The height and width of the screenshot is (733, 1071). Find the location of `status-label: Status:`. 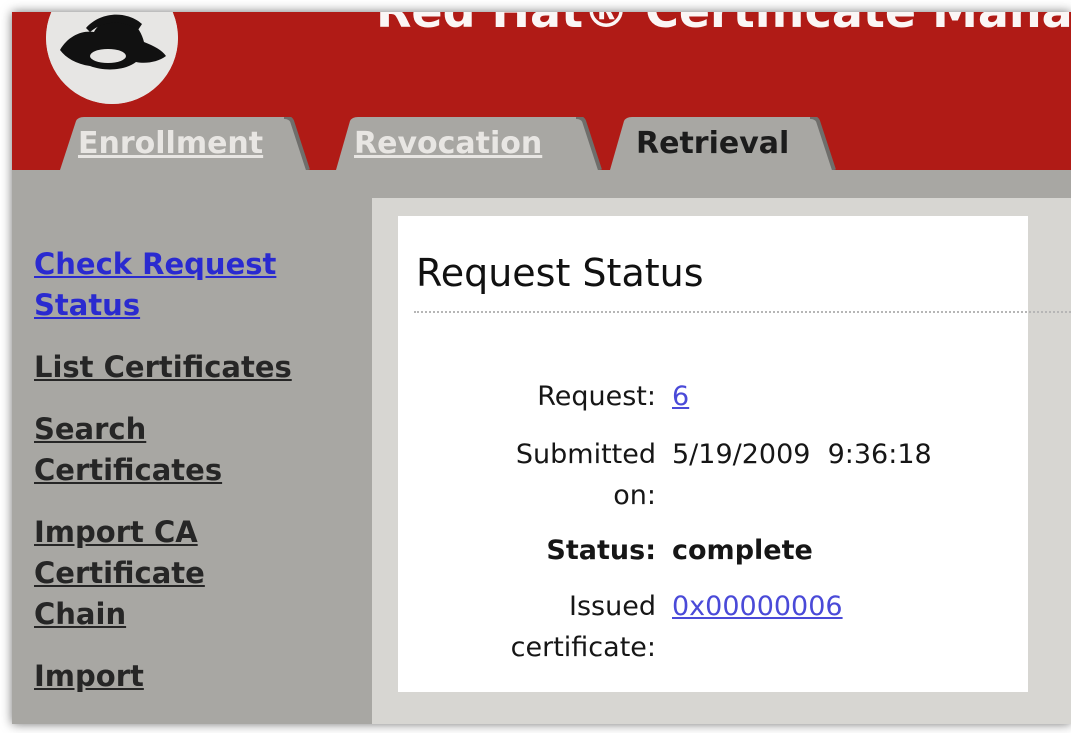

status-label: Status: is located at coordinates (601, 550).